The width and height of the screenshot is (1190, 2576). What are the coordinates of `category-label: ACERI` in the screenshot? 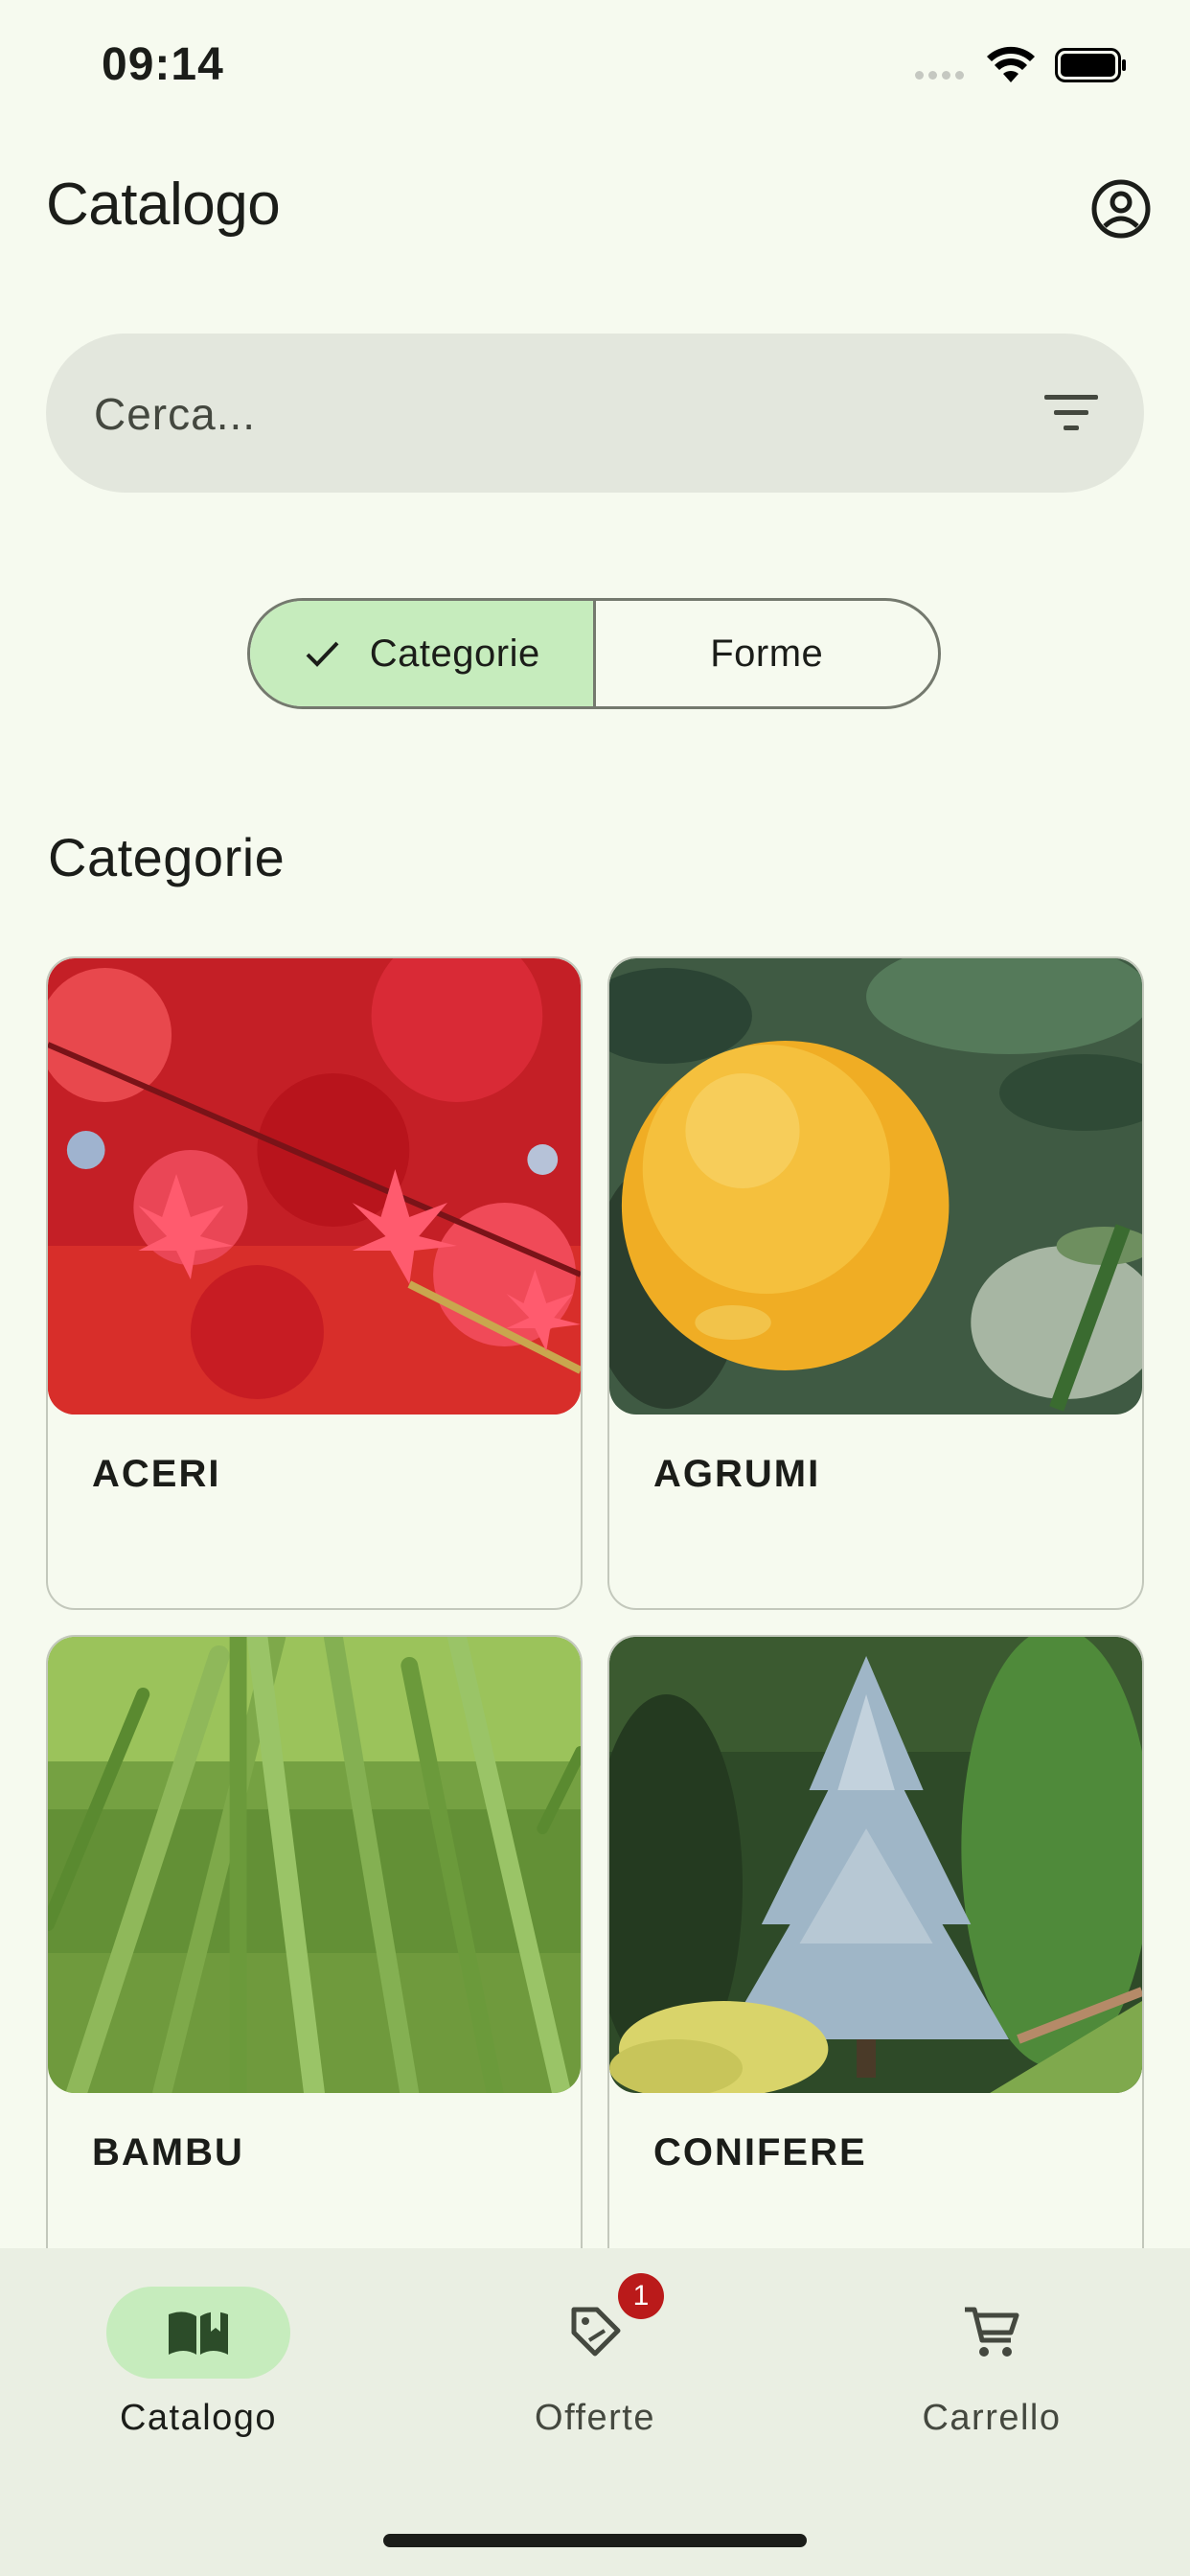 It's located at (156, 1474).